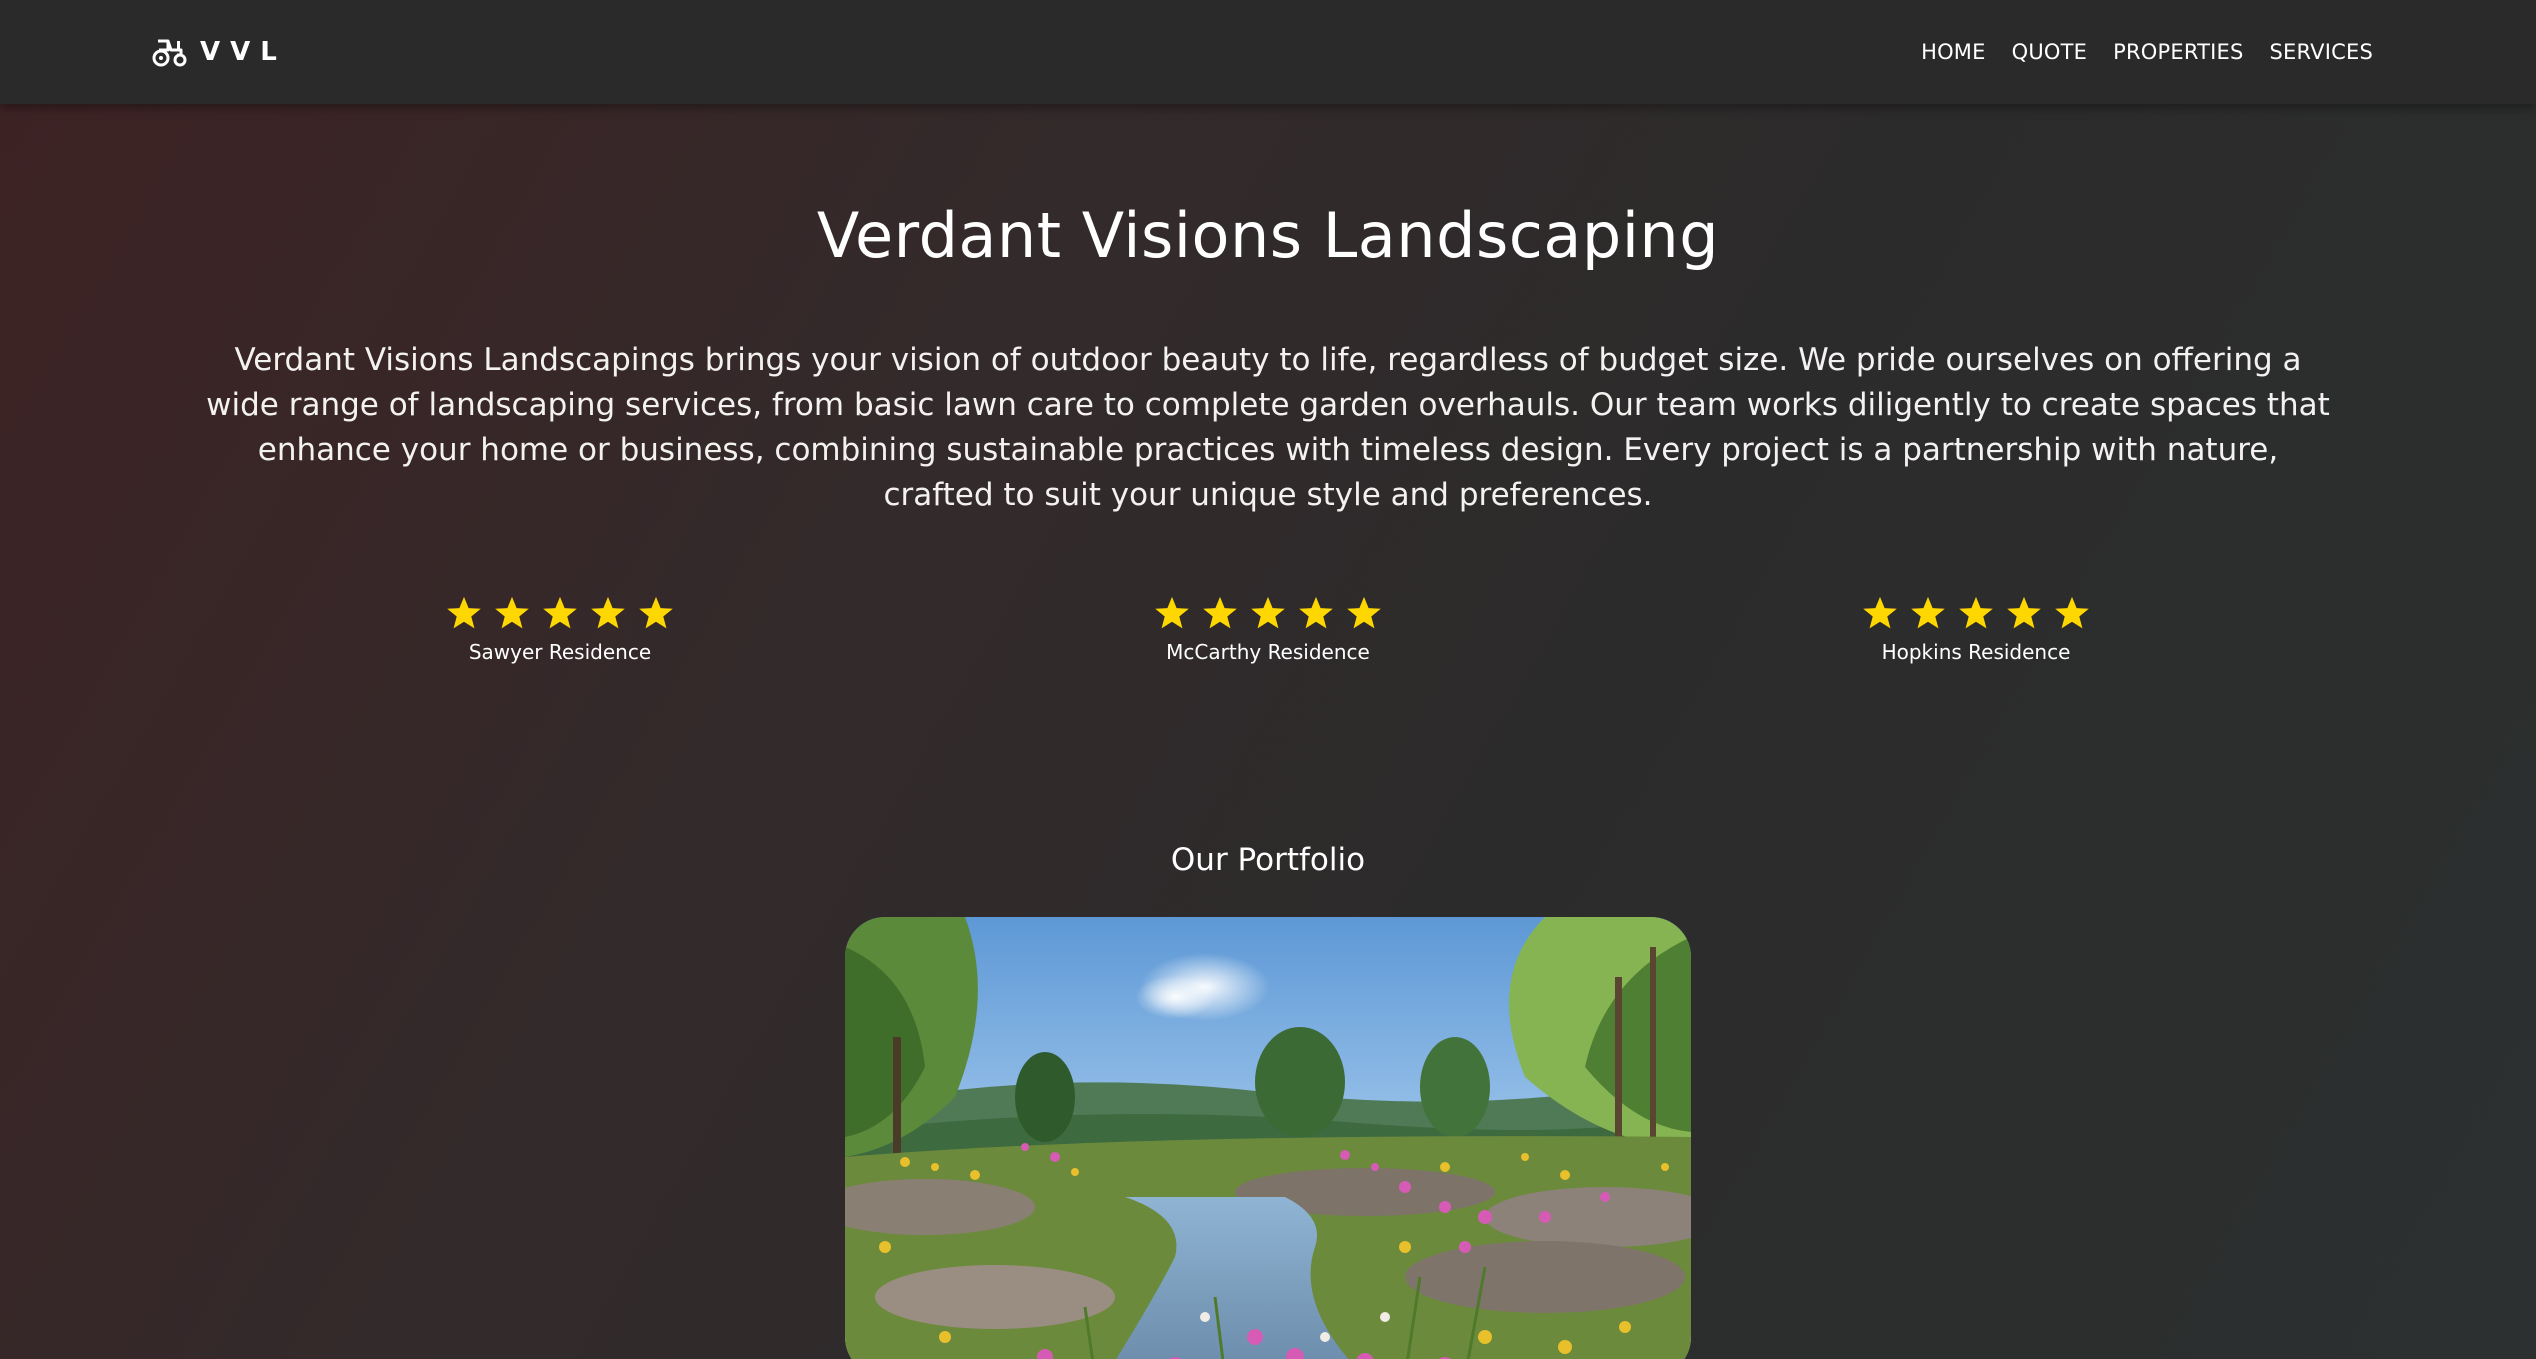 Image resolution: width=2536 pixels, height=1359 pixels. Describe the element at coordinates (1268, 52) in the screenshot. I see `navbar: VVL HOME QUOTE PROPERTIES SERVICES` at that location.